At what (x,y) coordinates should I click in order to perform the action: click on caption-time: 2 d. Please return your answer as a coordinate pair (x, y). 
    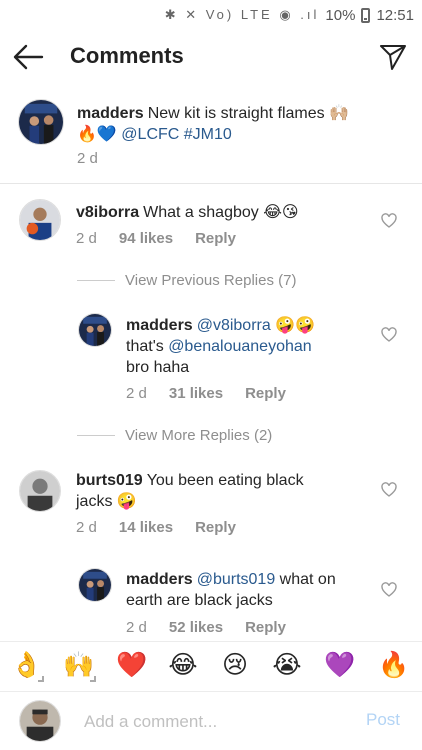
    Looking at the image, I should click on (87, 158).